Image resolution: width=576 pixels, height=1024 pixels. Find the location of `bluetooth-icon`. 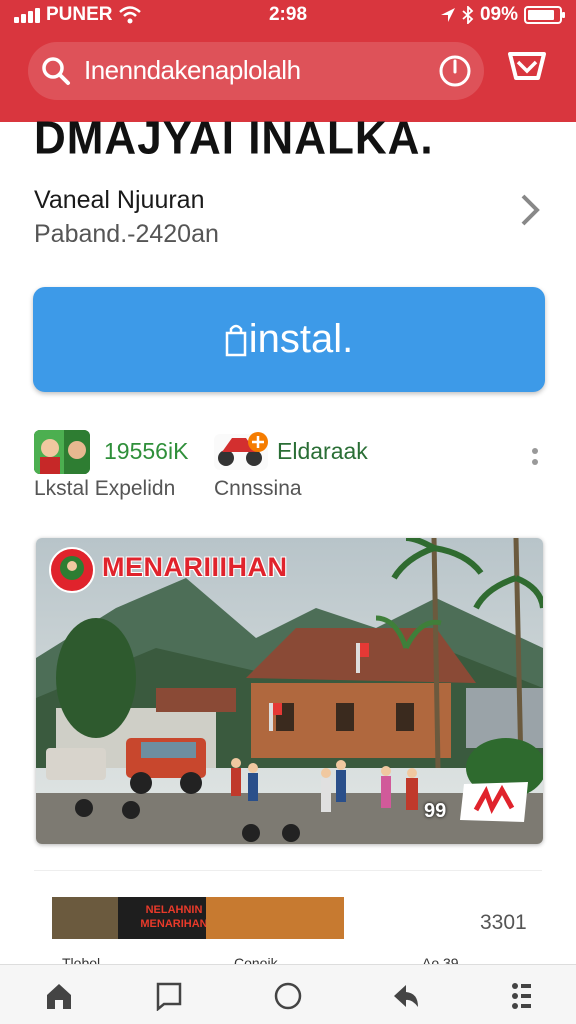

bluetooth-icon is located at coordinates (468, 15).